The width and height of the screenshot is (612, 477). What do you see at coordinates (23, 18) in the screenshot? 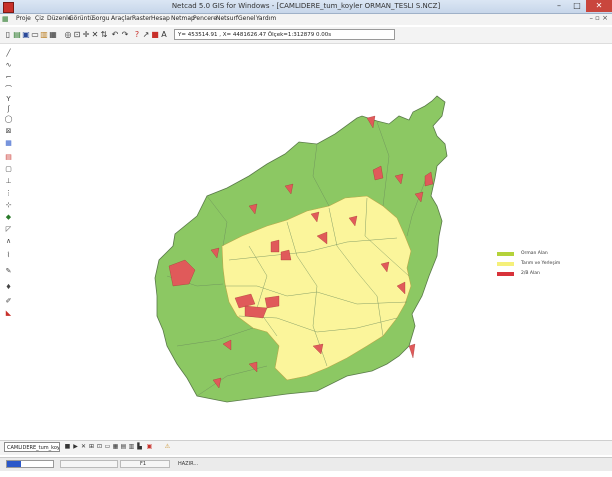
I see `menu-item-proje: Proje` at bounding box center [23, 18].